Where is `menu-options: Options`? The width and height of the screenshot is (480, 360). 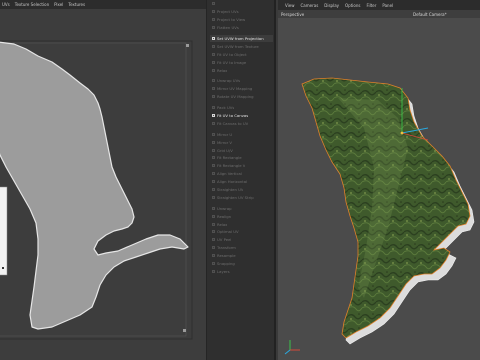 menu-options: Options is located at coordinates (352, 5).